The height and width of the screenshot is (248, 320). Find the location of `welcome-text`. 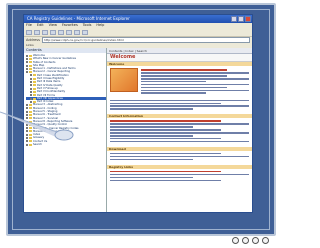

welcome-text is located at coordinates (195, 81).